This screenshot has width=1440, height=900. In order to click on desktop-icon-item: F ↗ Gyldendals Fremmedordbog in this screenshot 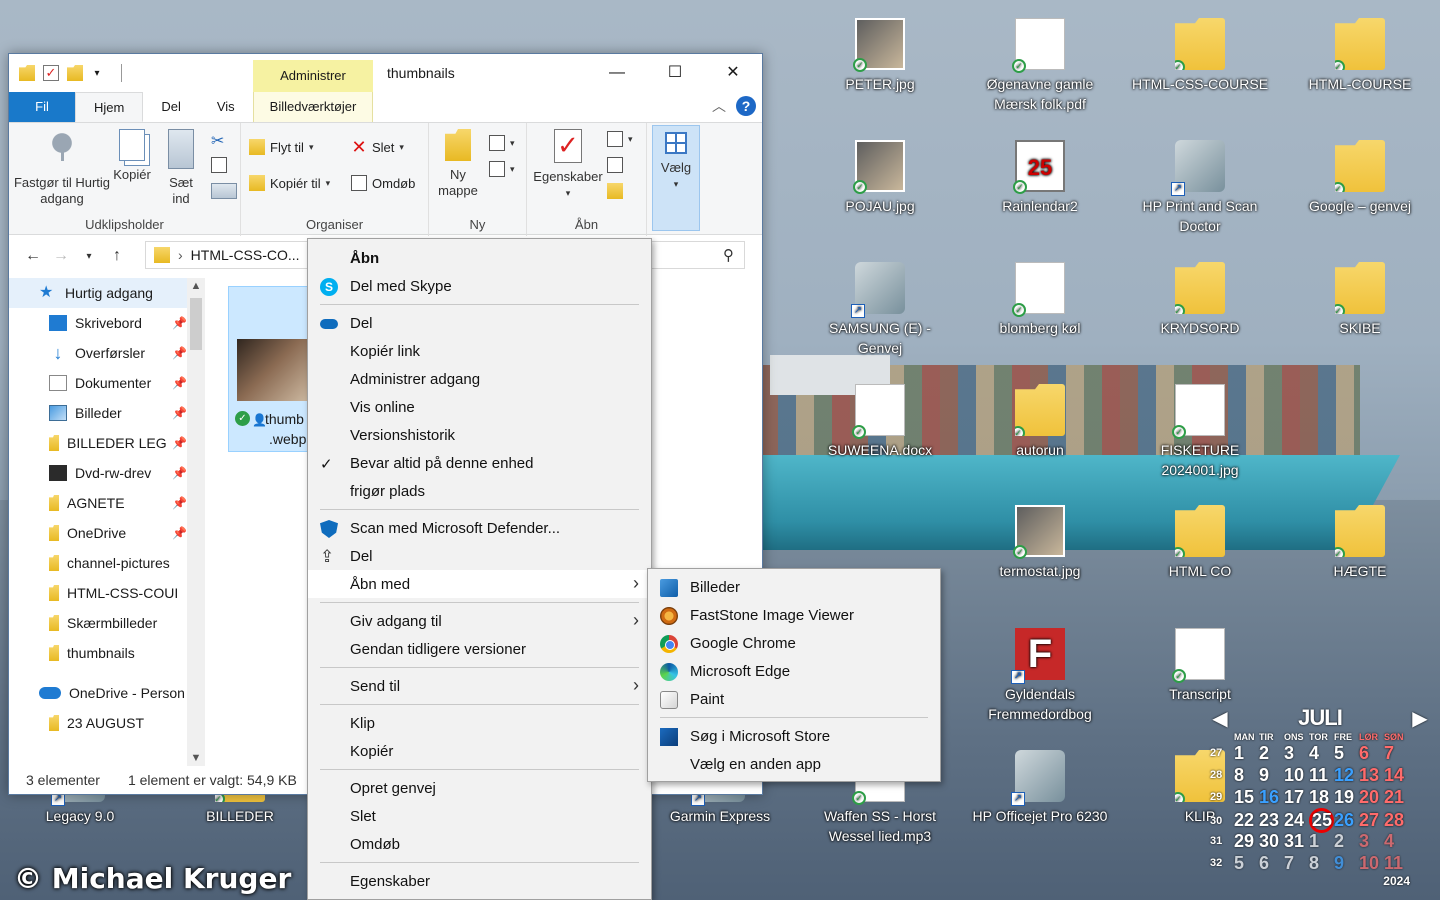, I will do `click(1040, 676)`.